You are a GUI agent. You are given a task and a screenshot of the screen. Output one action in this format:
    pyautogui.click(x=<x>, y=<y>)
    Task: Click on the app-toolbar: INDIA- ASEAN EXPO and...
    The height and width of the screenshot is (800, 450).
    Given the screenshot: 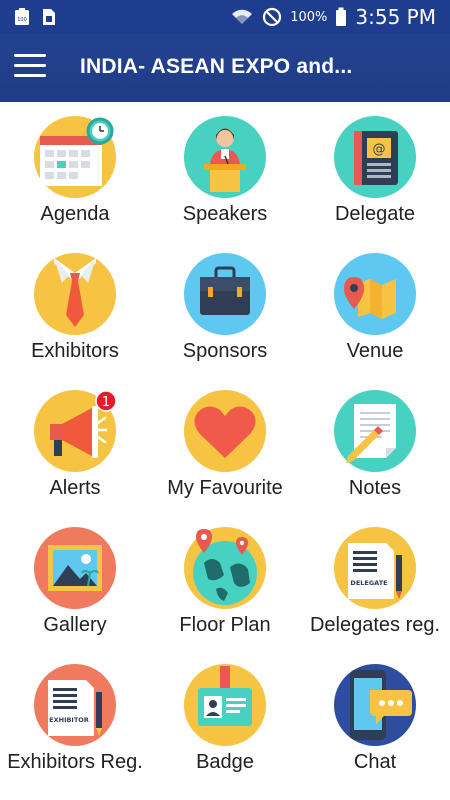 What is the action you would take?
    pyautogui.click(x=225, y=68)
    